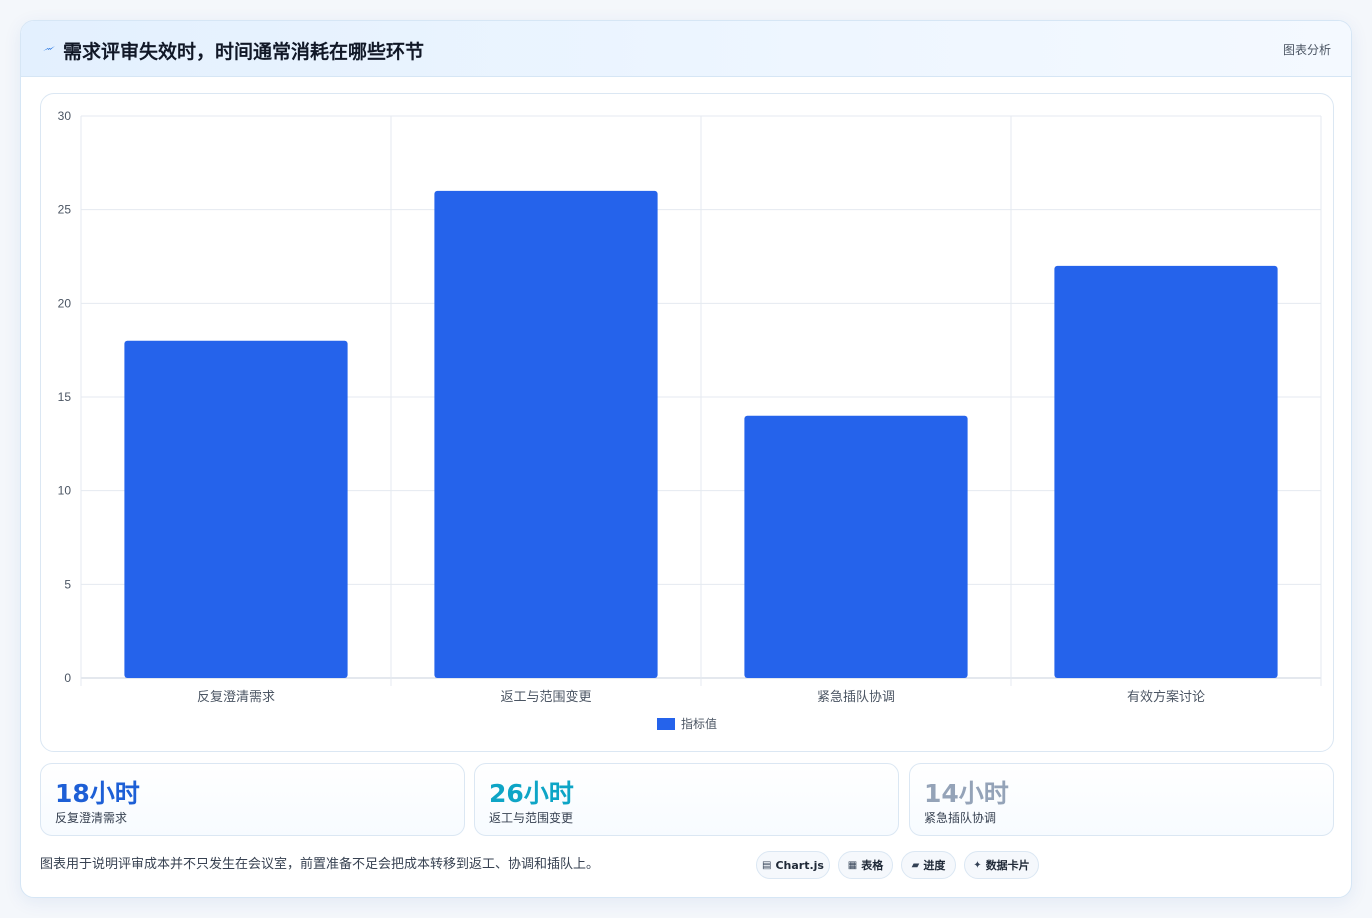 This screenshot has height=918, width=1372. What do you see at coordinates (67, 678) in the screenshot?
I see `y-tick-label: 0` at bounding box center [67, 678].